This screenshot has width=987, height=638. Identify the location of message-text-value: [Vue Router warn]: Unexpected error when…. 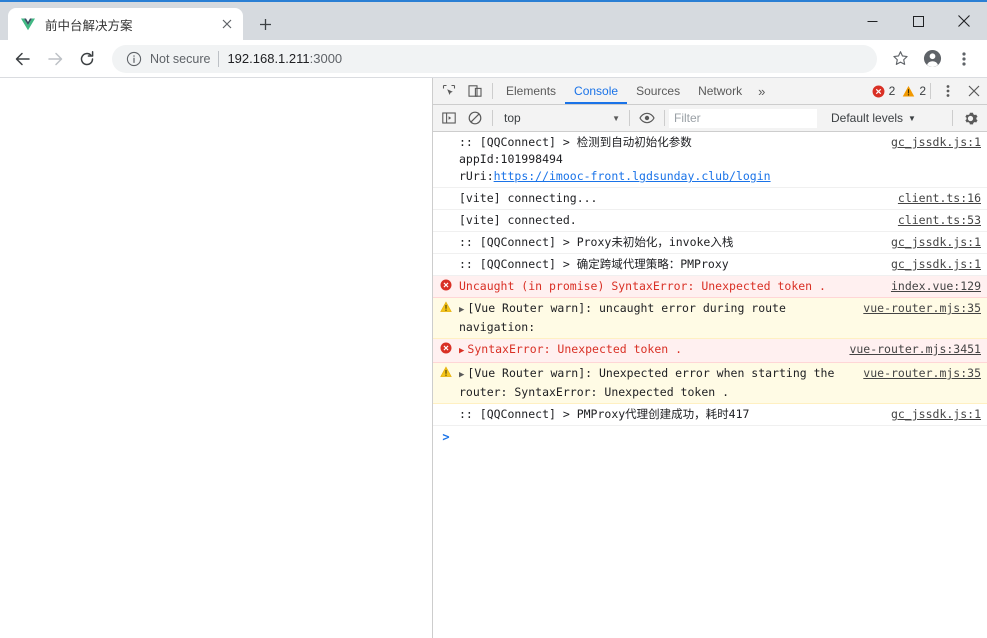
(650, 382).